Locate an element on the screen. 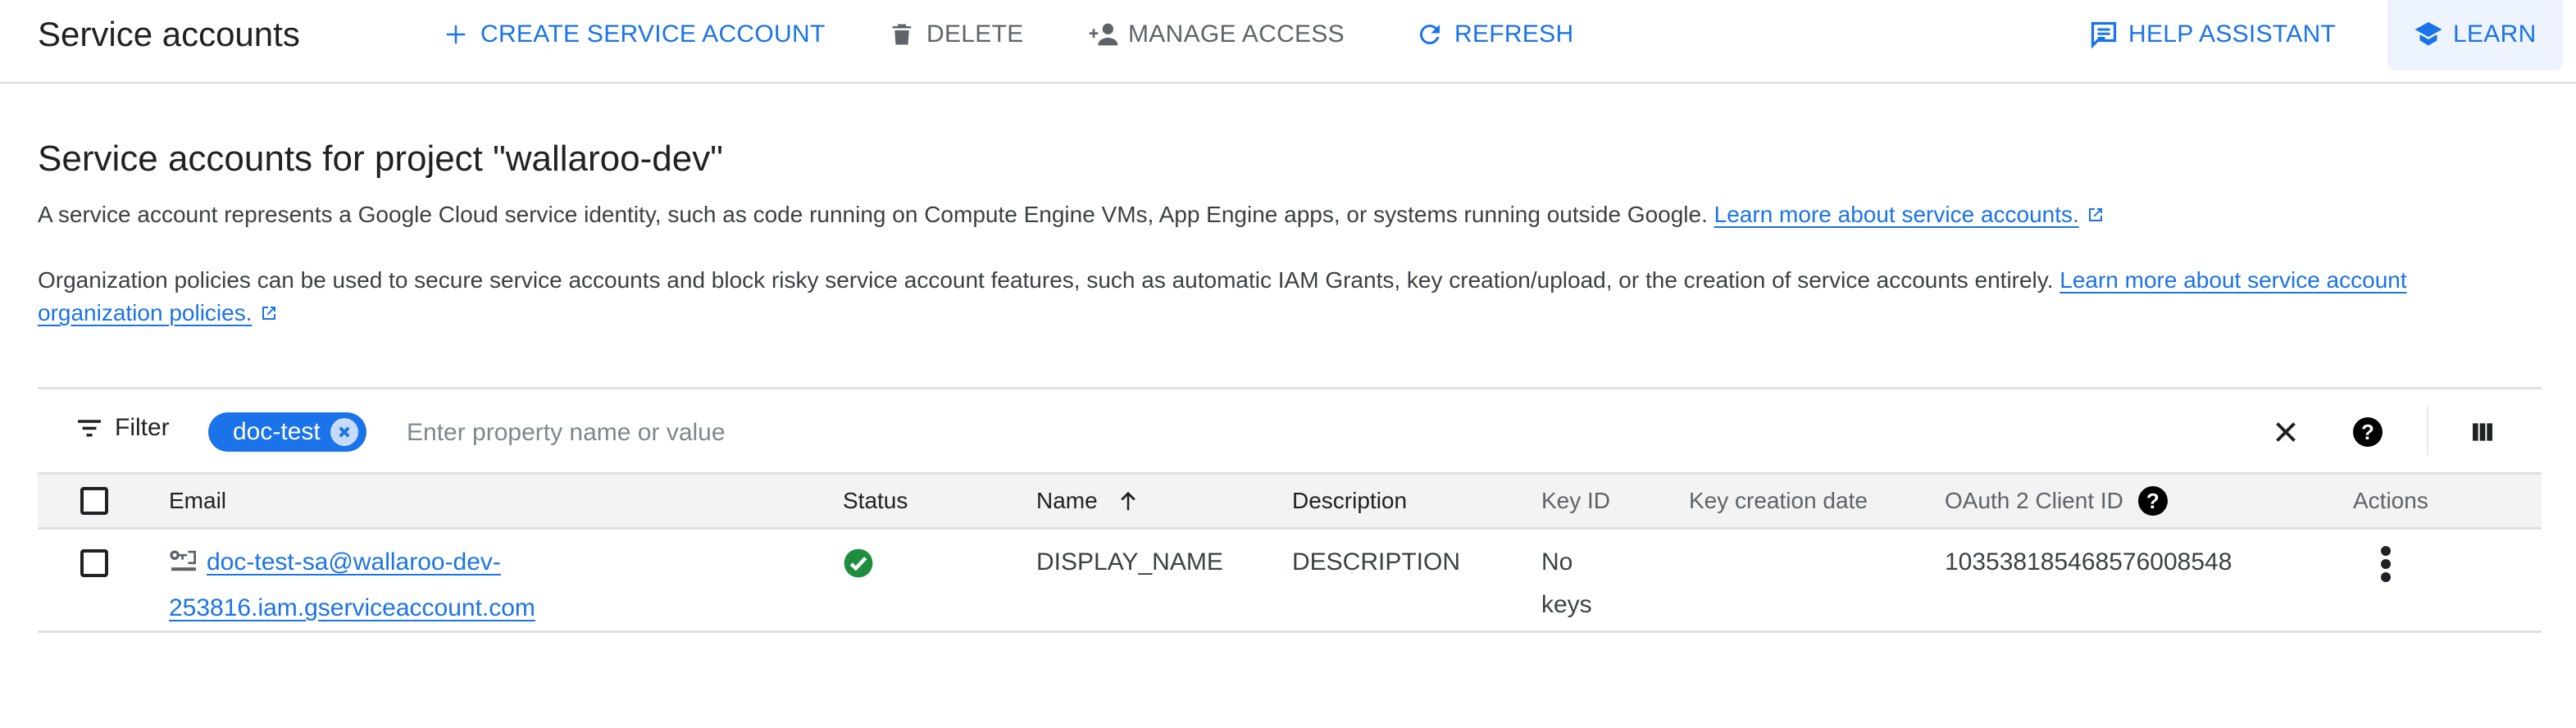 The width and height of the screenshot is (2576, 728). status-cell is located at coordinates (859, 563).